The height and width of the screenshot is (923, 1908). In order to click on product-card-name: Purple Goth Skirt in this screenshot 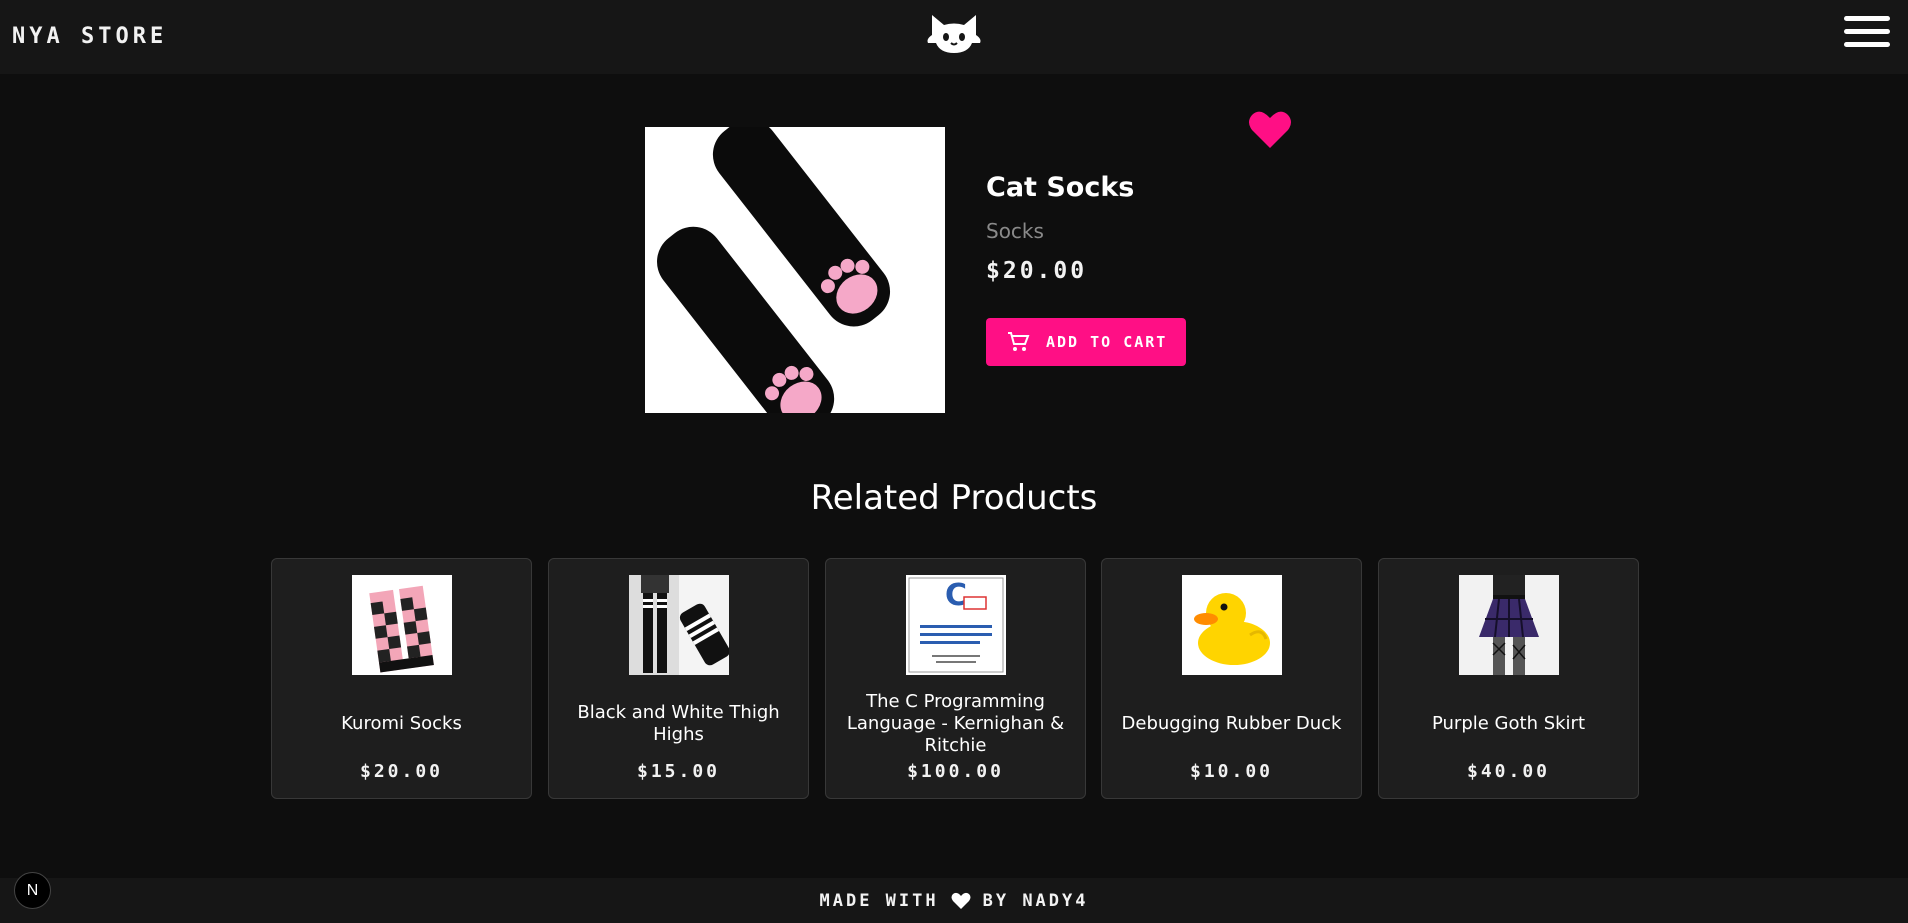, I will do `click(1508, 723)`.